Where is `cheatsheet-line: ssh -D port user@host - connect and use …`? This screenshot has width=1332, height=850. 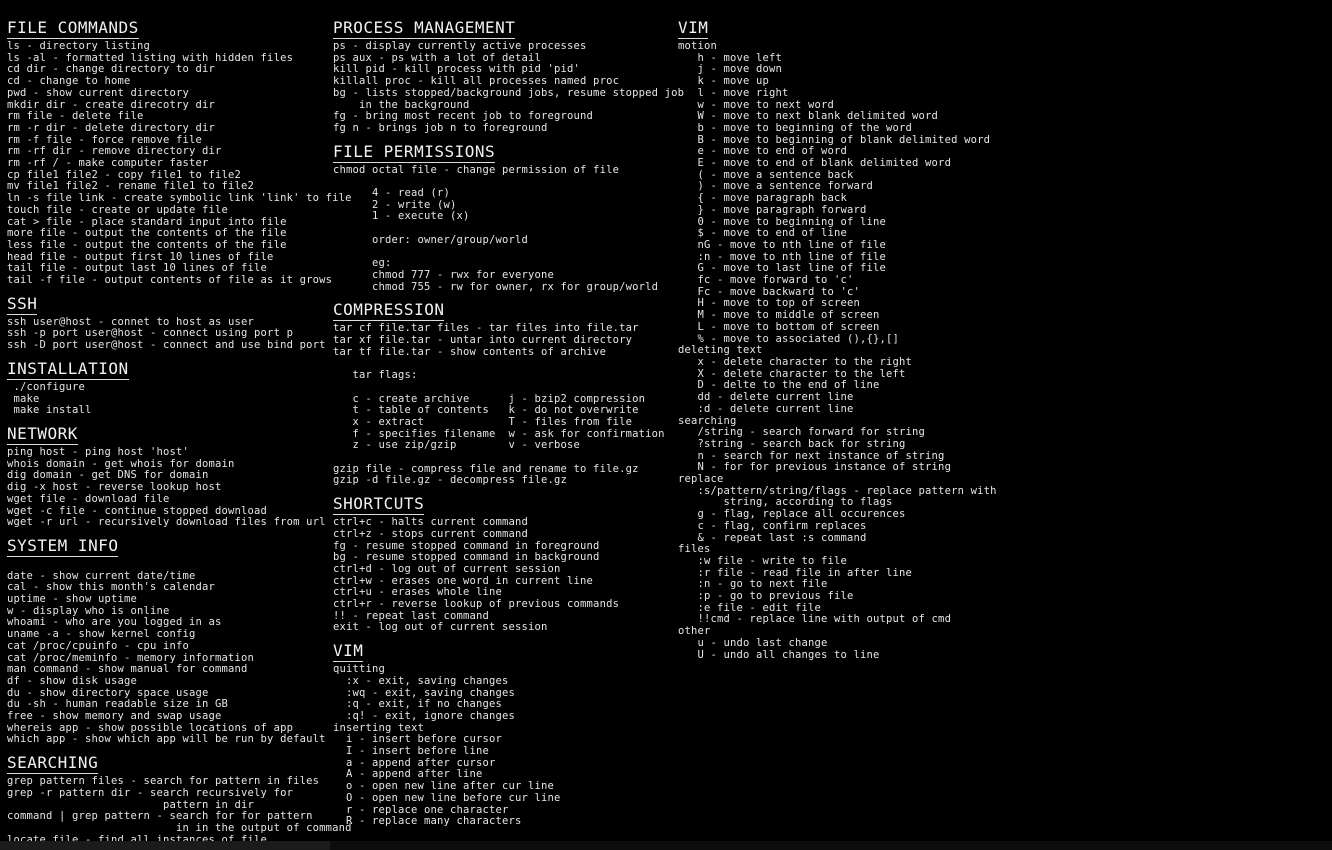 cheatsheet-line: ssh -D port user@host - connect and use … is located at coordinates (166, 345).